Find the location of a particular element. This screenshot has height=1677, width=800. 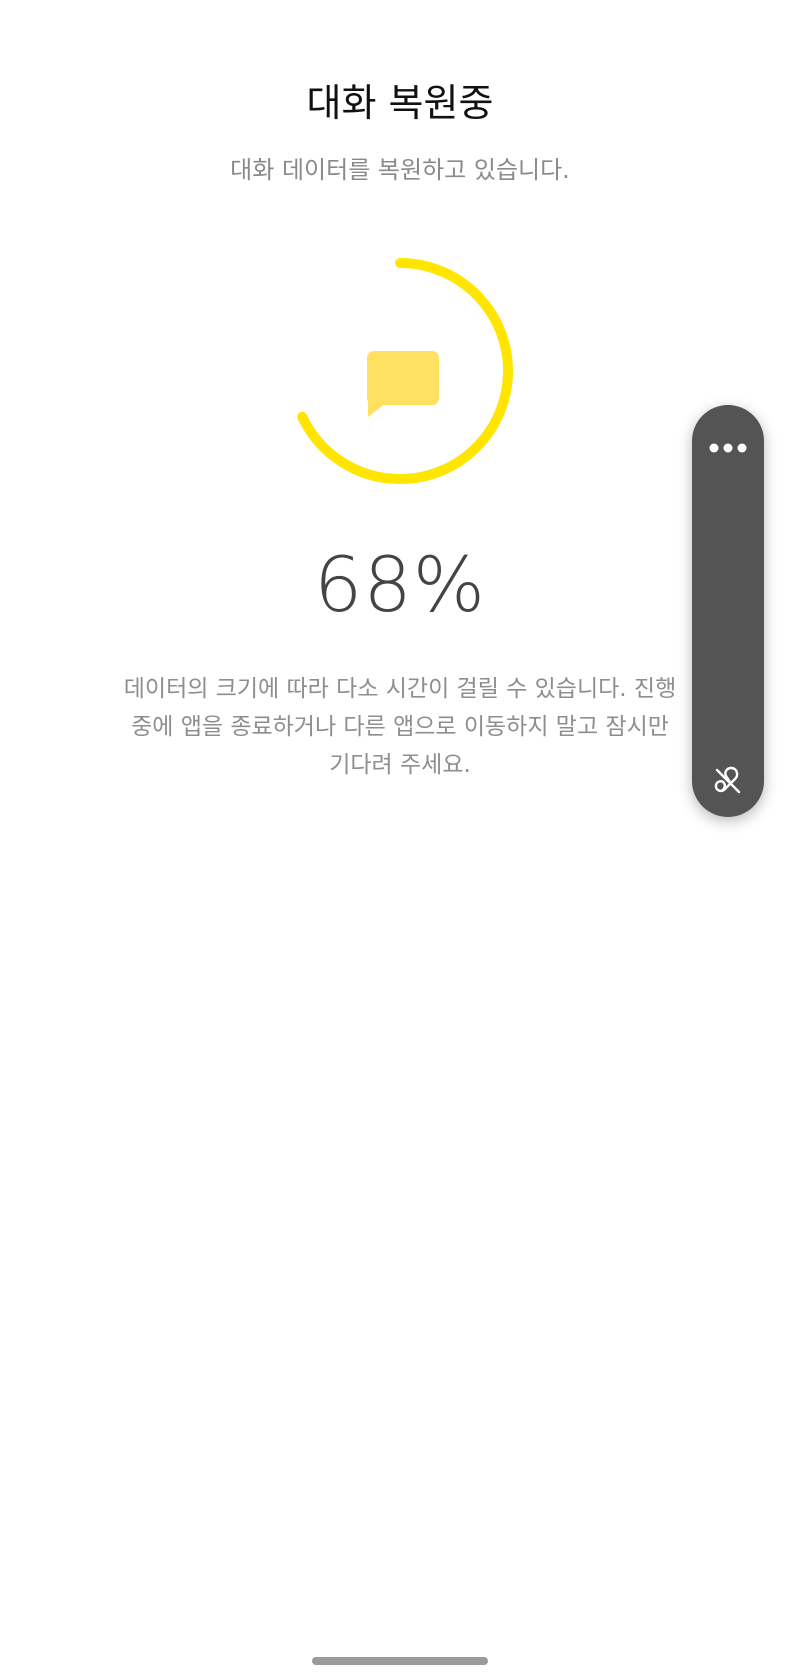

sound-off-icon is located at coordinates (727, 780).